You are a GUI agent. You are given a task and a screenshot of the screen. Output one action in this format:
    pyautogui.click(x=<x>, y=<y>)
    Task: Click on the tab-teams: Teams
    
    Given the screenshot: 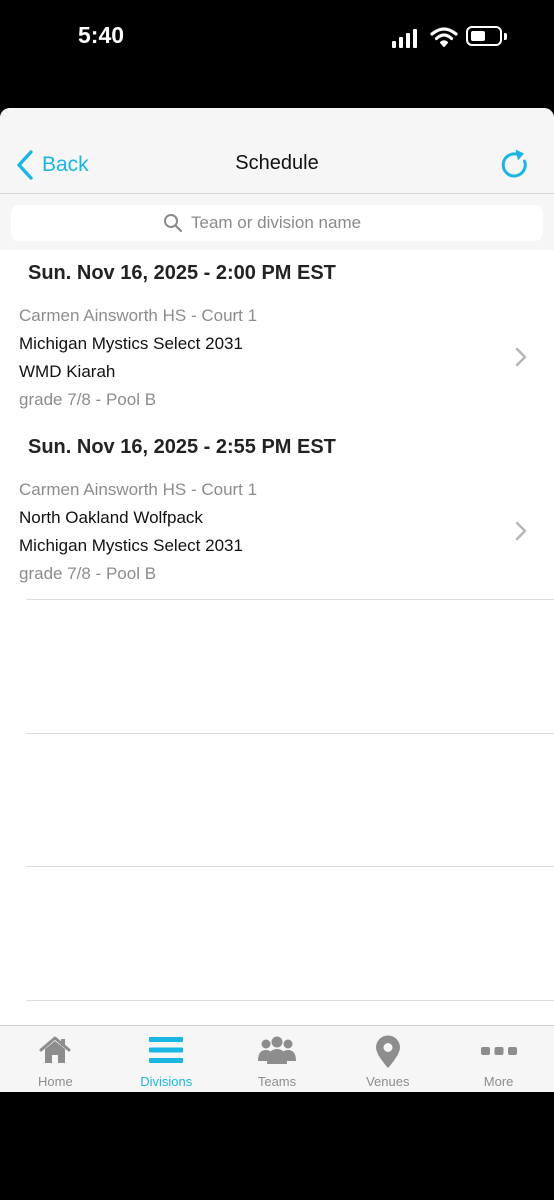 What is the action you would take?
    pyautogui.click(x=277, y=1059)
    